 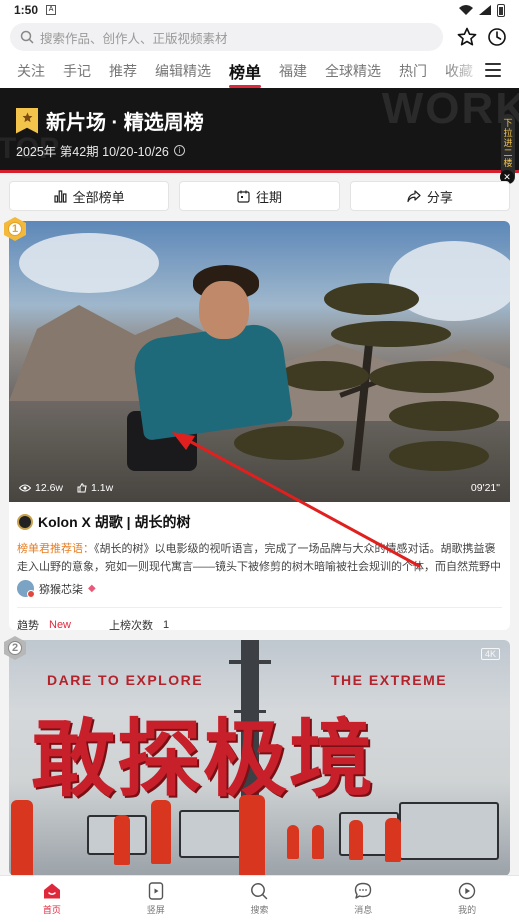 What do you see at coordinates (467, 891) in the screenshot?
I see `profile-icon` at bounding box center [467, 891].